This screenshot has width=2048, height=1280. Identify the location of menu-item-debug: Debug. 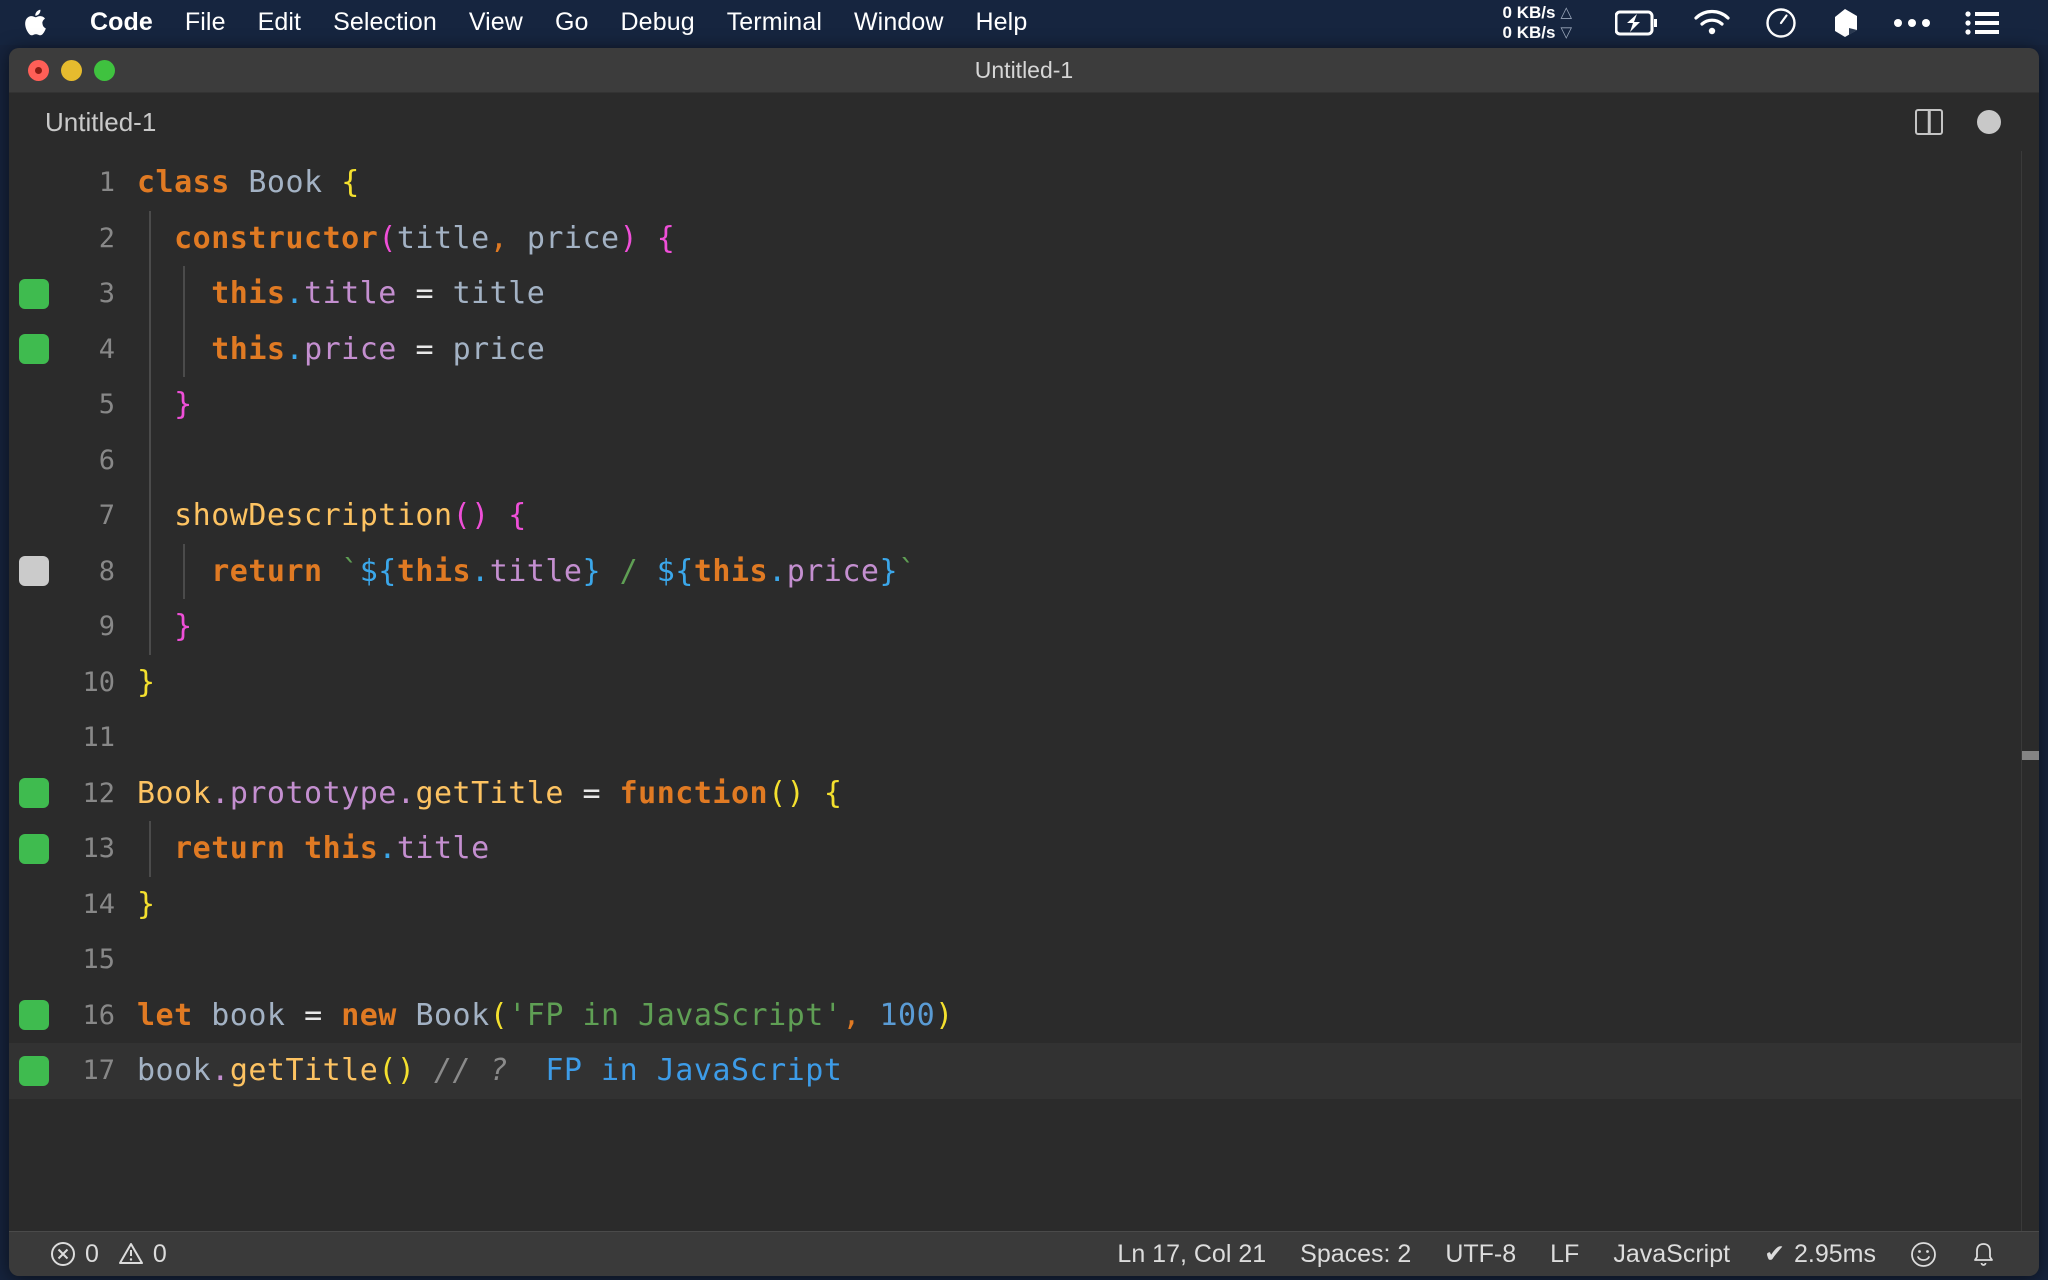
(658, 22).